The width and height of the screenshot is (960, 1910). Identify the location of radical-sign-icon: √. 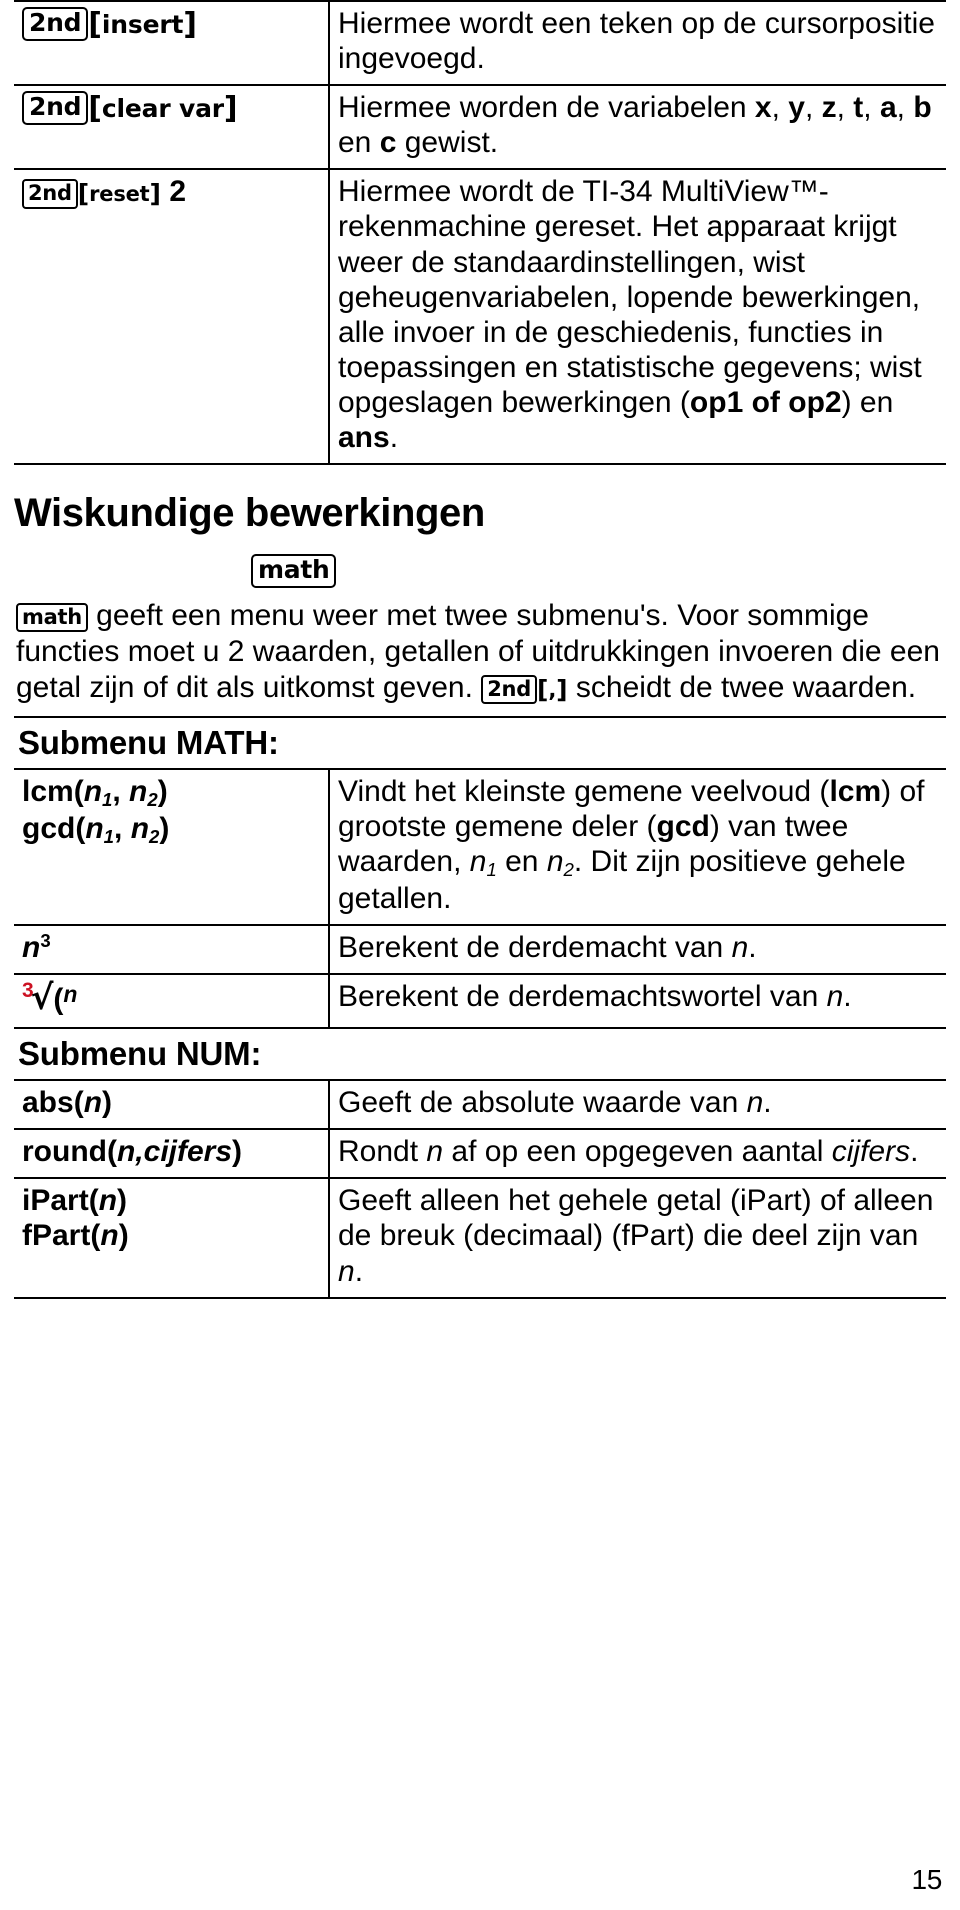
(42, 998).